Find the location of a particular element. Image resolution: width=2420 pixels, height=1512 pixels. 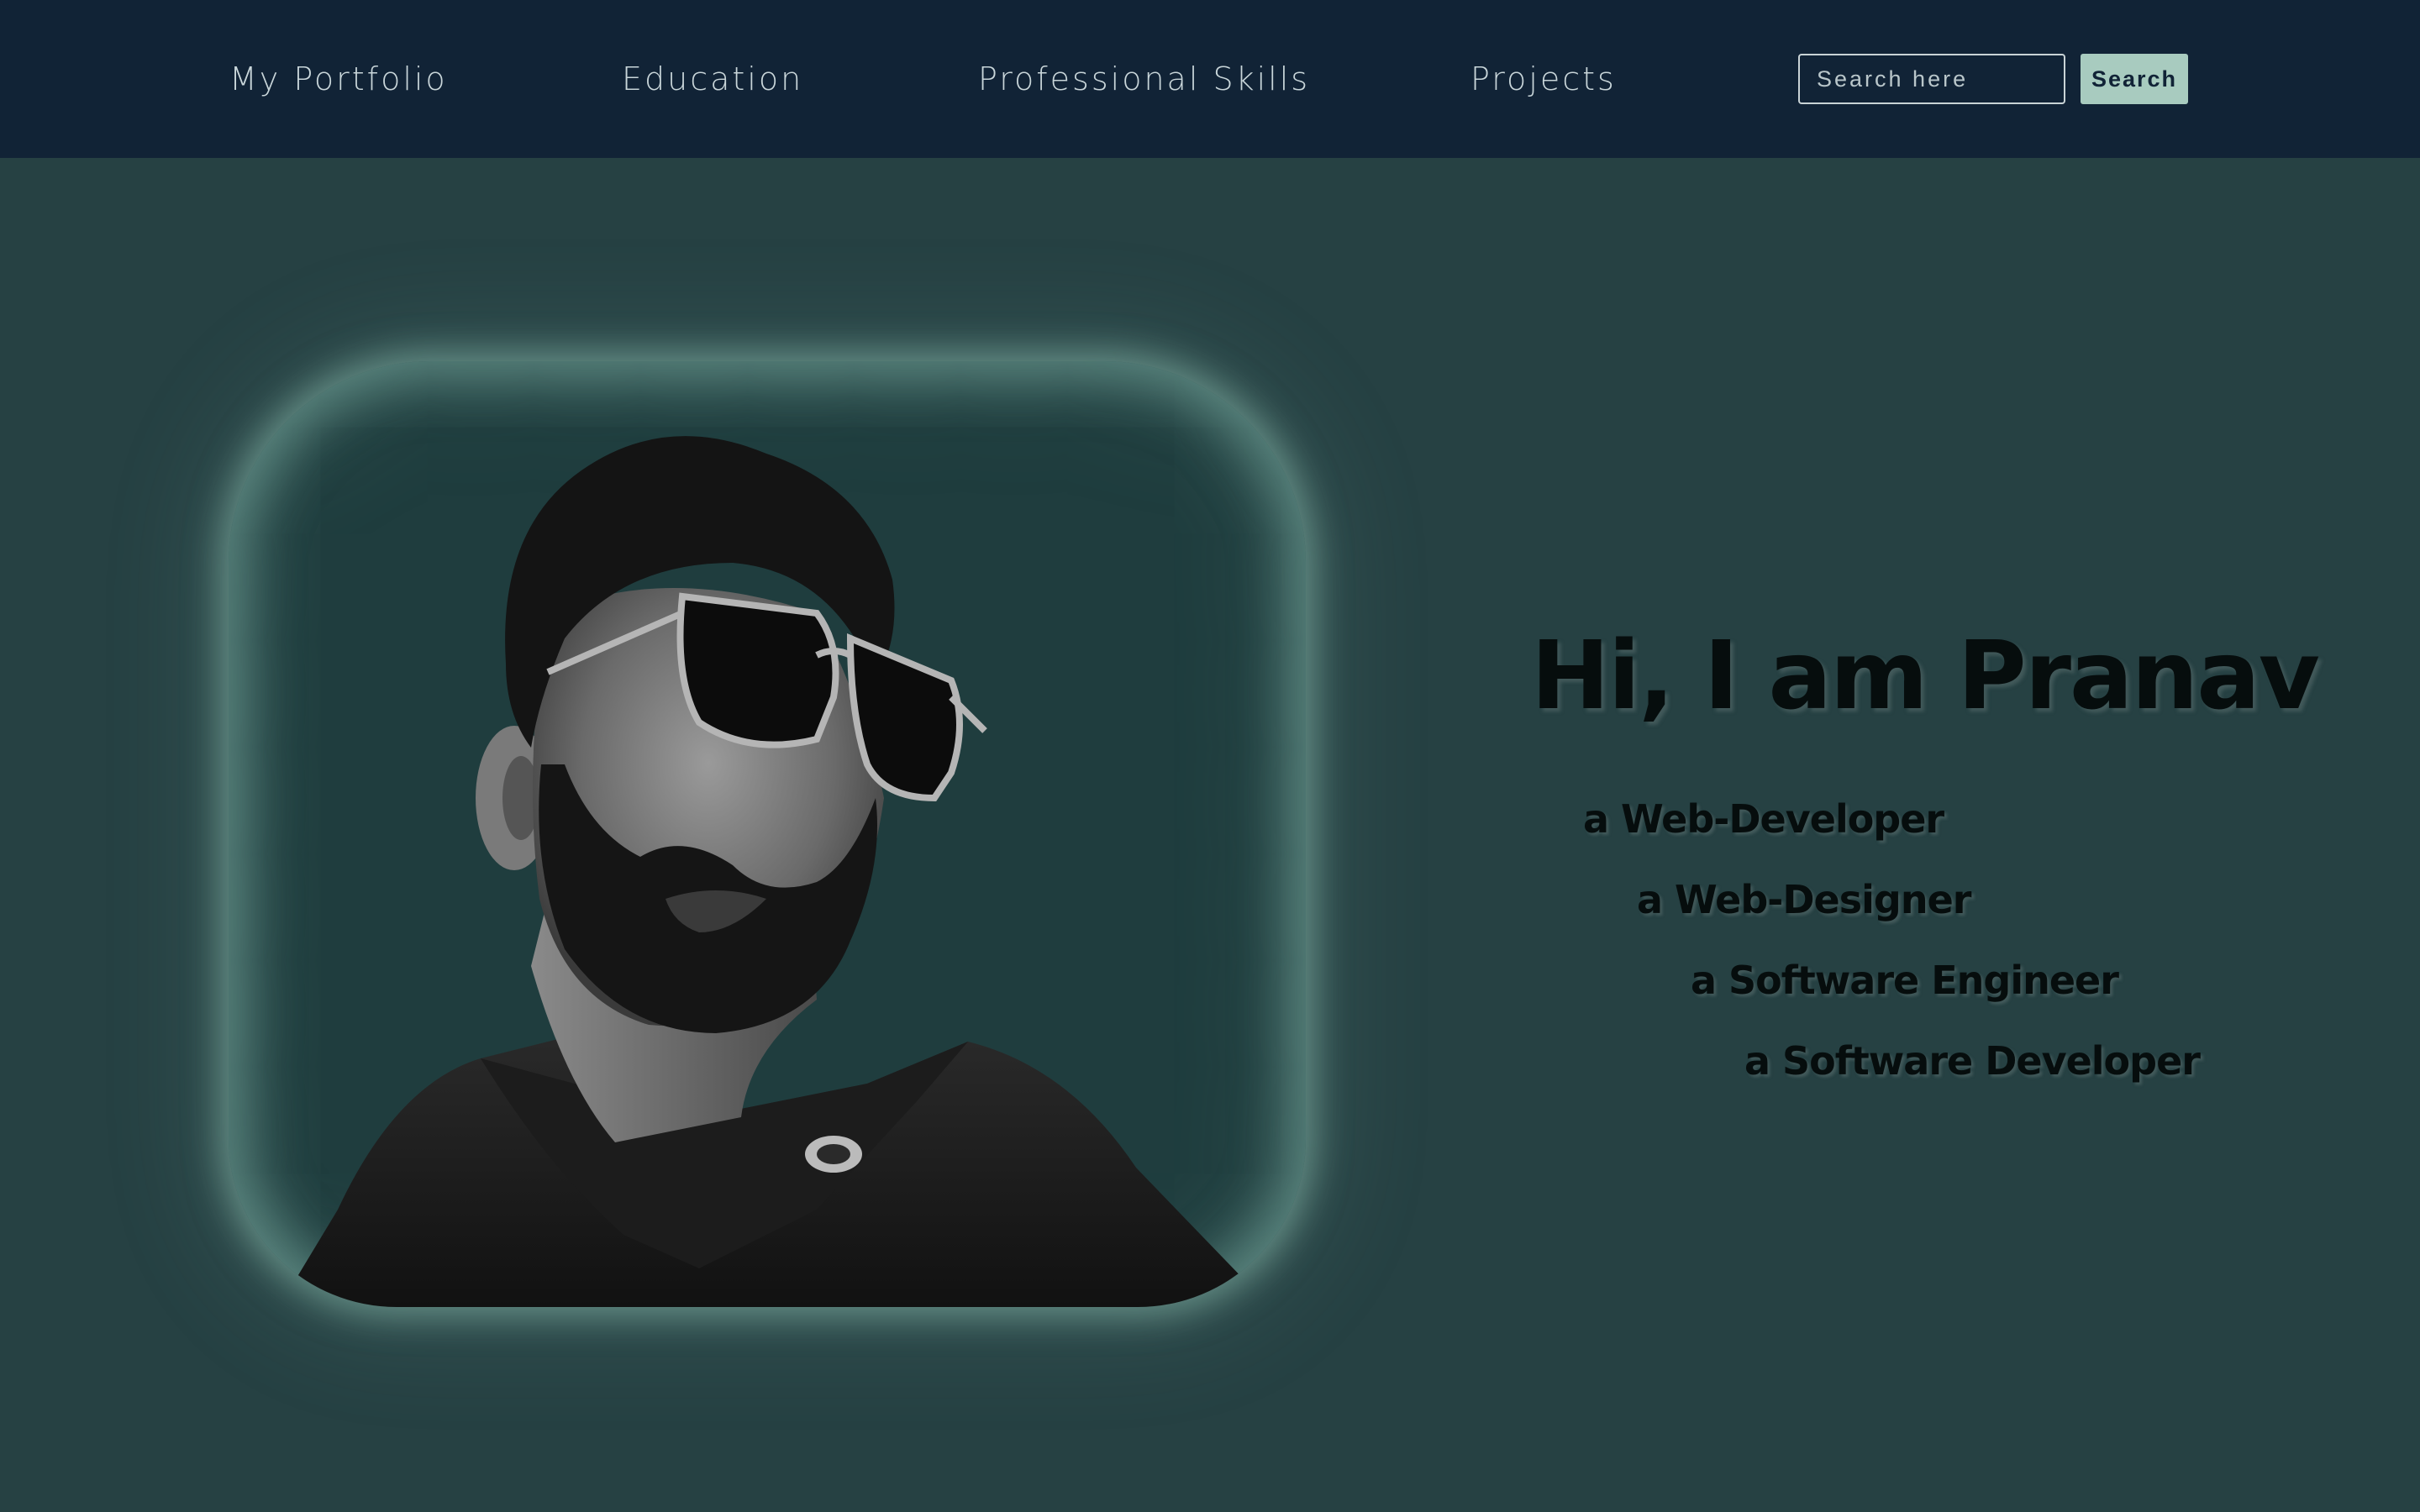

nav-link-my-portfolio: My Portfolio is located at coordinates (338, 79).